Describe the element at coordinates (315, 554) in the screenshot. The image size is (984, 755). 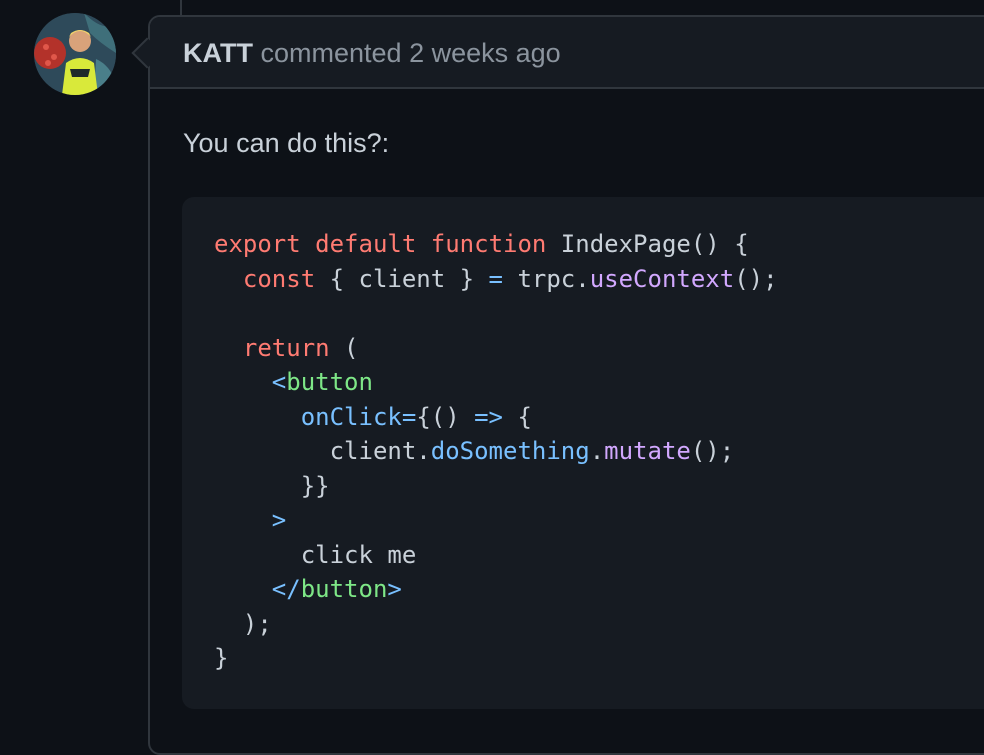
I see `code-line-10: click me` at that location.